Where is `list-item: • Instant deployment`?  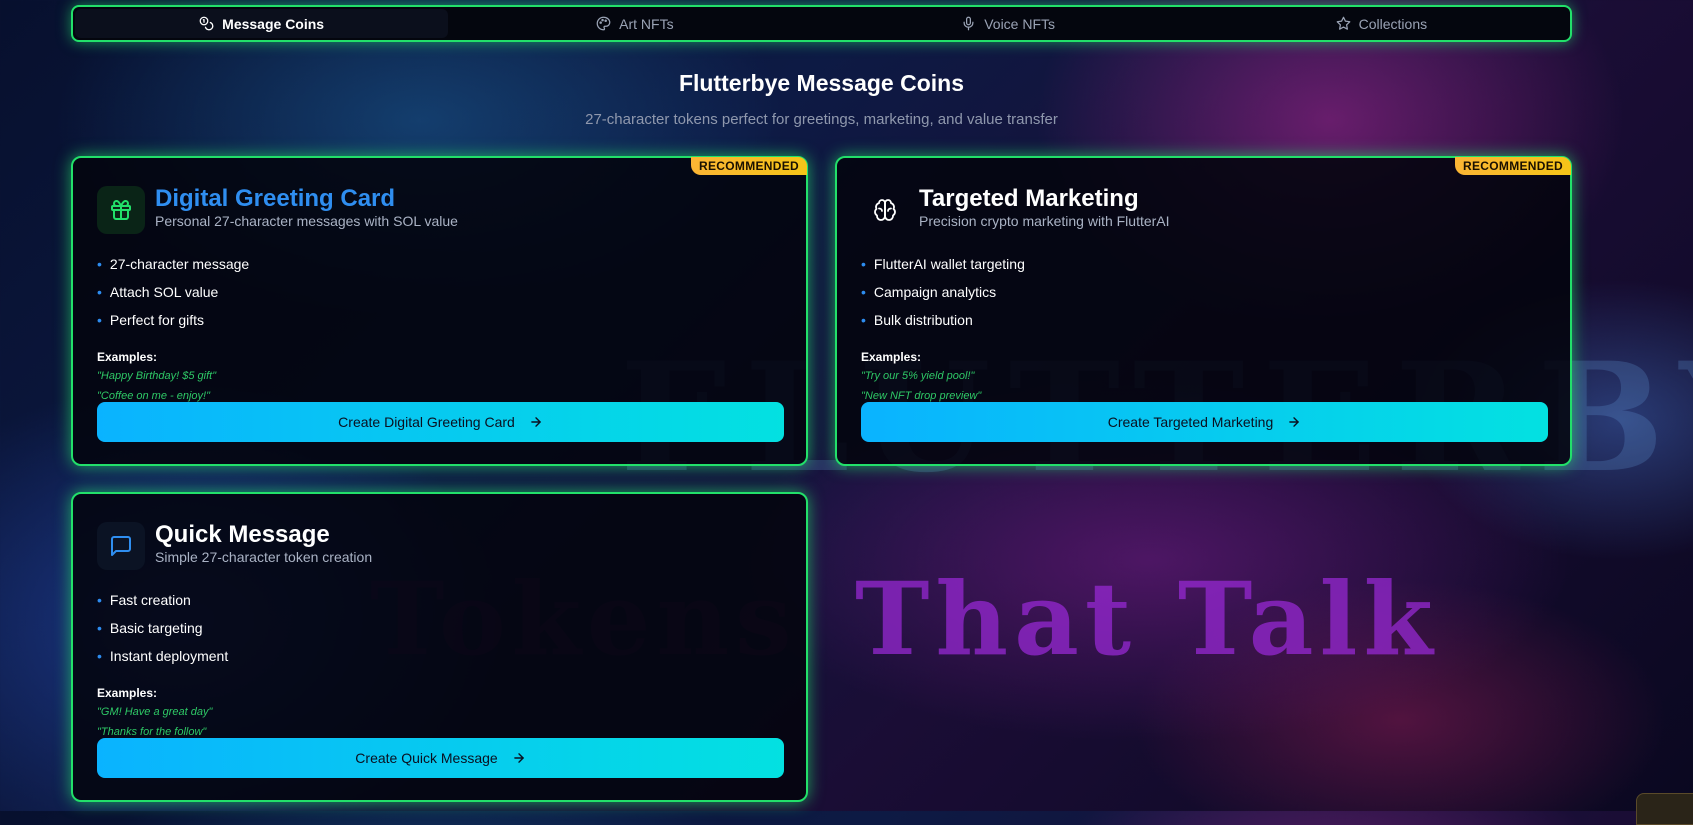
list-item: • Instant deployment is located at coordinates (163, 656).